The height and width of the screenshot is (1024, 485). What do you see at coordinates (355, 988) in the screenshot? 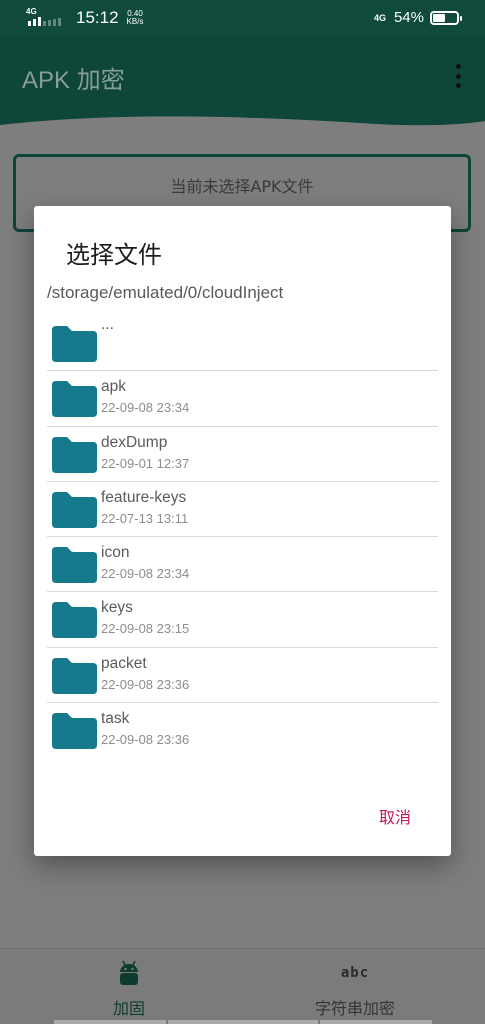
I see `tab-string-encrypt: abc 字符串加密` at bounding box center [355, 988].